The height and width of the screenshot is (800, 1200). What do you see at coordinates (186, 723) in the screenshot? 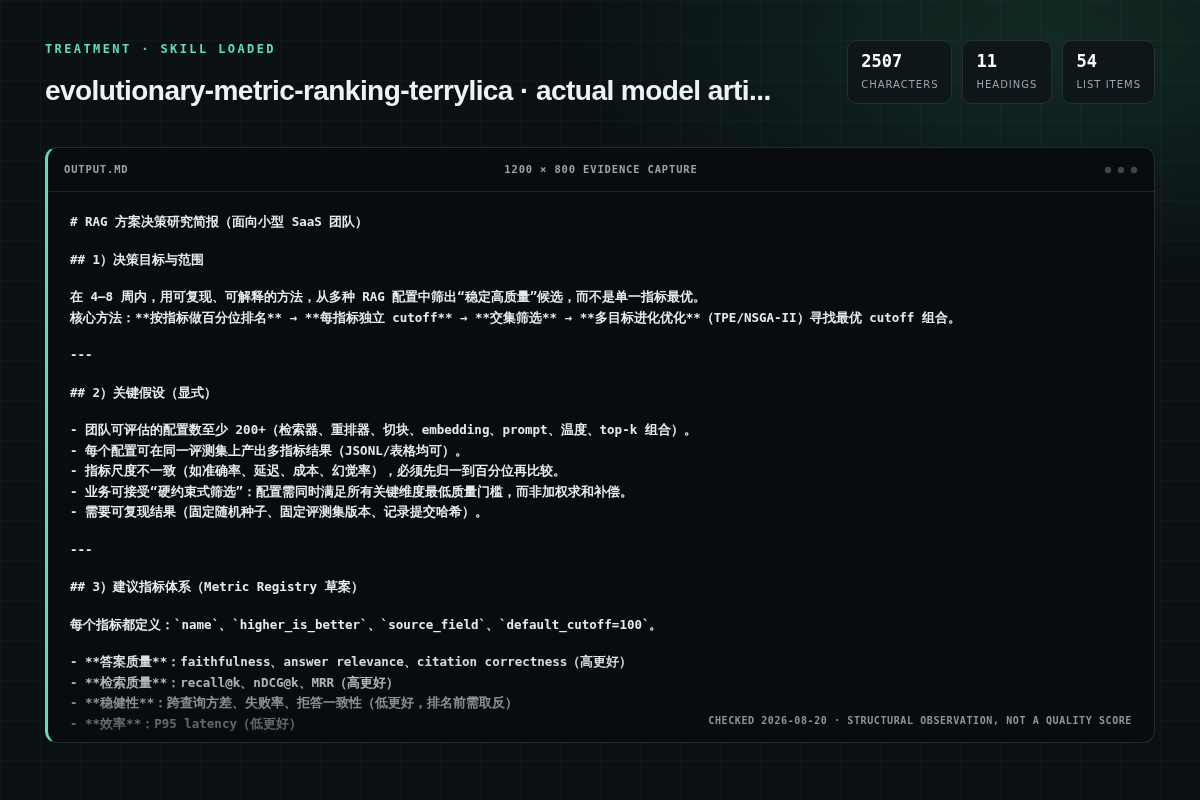
I see `markdown-line: - **效率**：P95 latency（低更好）` at bounding box center [186, 723].